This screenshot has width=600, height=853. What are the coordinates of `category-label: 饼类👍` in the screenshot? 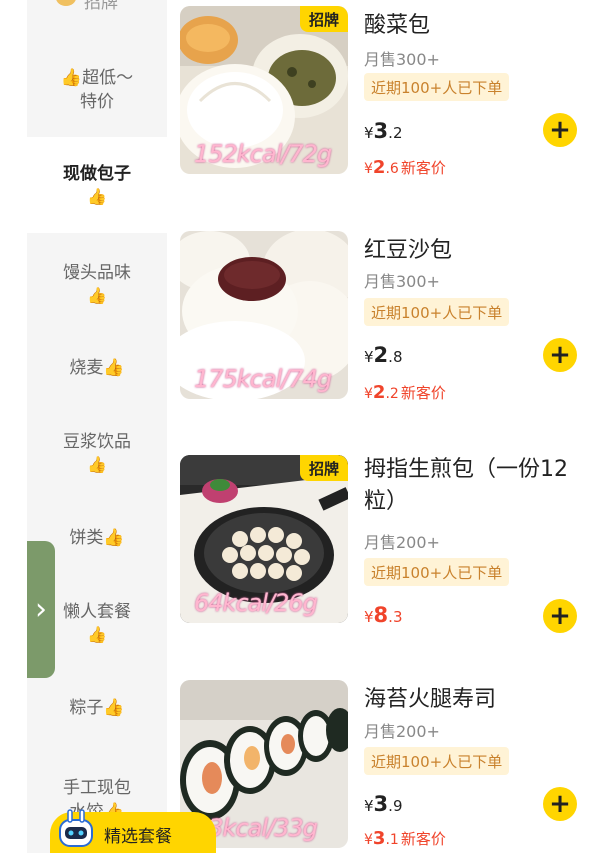 It's located at (97, 538).